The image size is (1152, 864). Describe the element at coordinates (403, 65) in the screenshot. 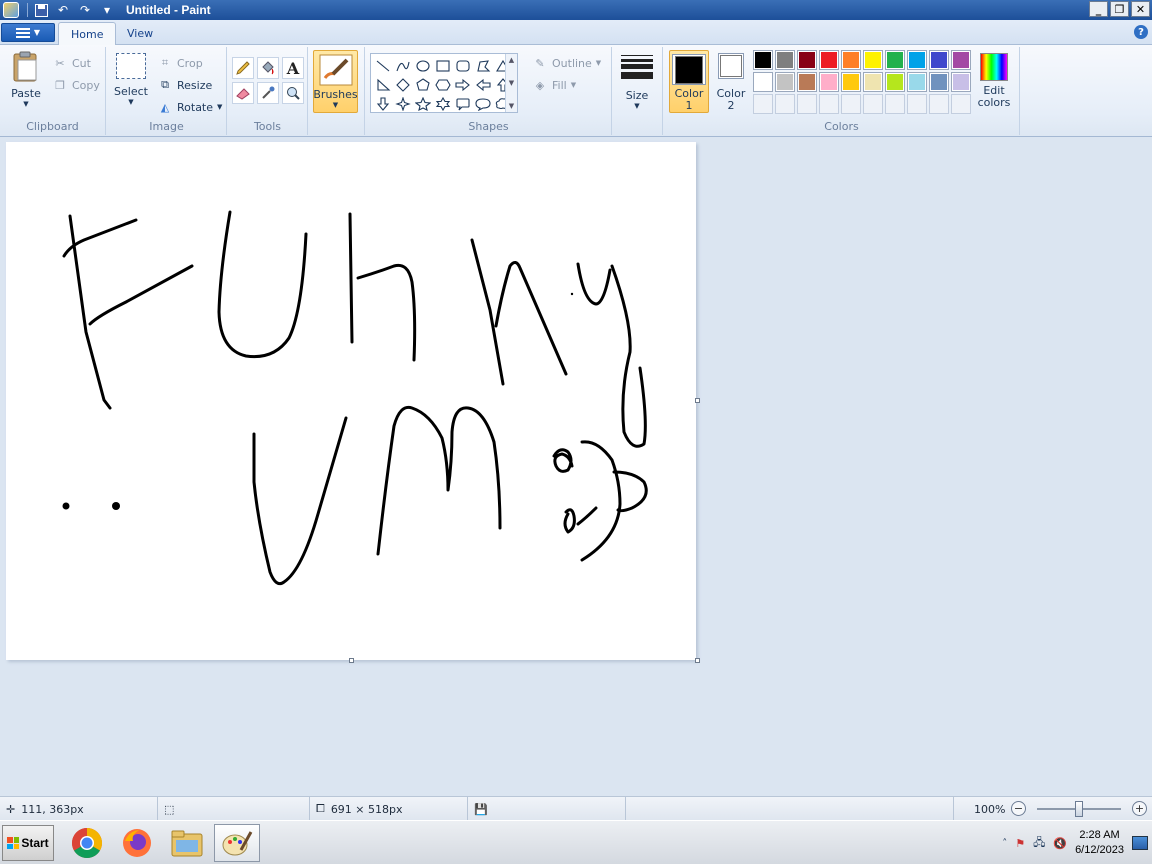

I see `curve-shape-icon` at that location.